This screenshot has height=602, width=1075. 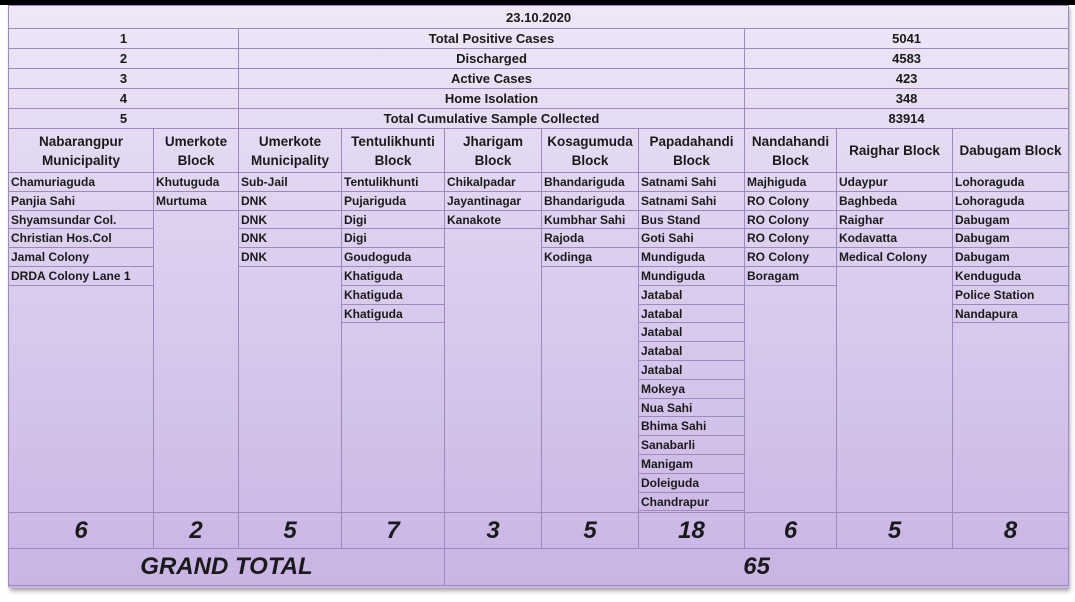 I want to click on summary-label: Active Cases, so click(x=491, y=78).